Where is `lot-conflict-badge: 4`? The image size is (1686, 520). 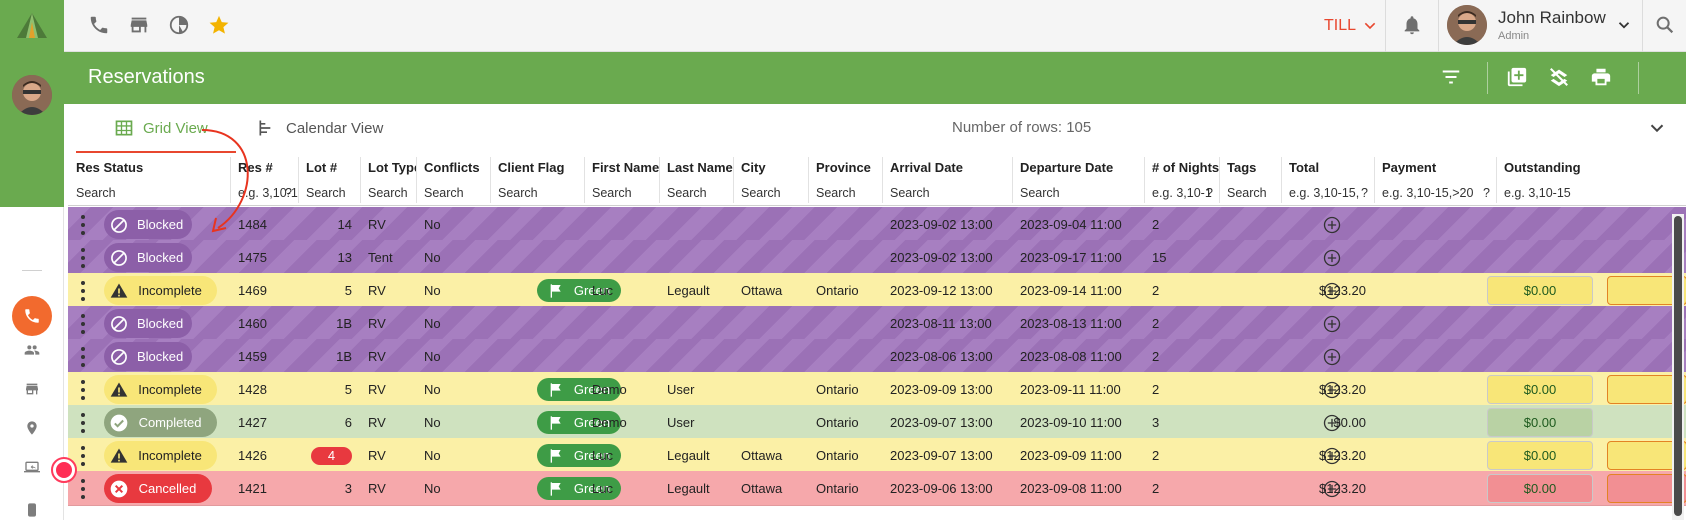
lot-conflict-badge: 4 is located at coordinates (331, 455).